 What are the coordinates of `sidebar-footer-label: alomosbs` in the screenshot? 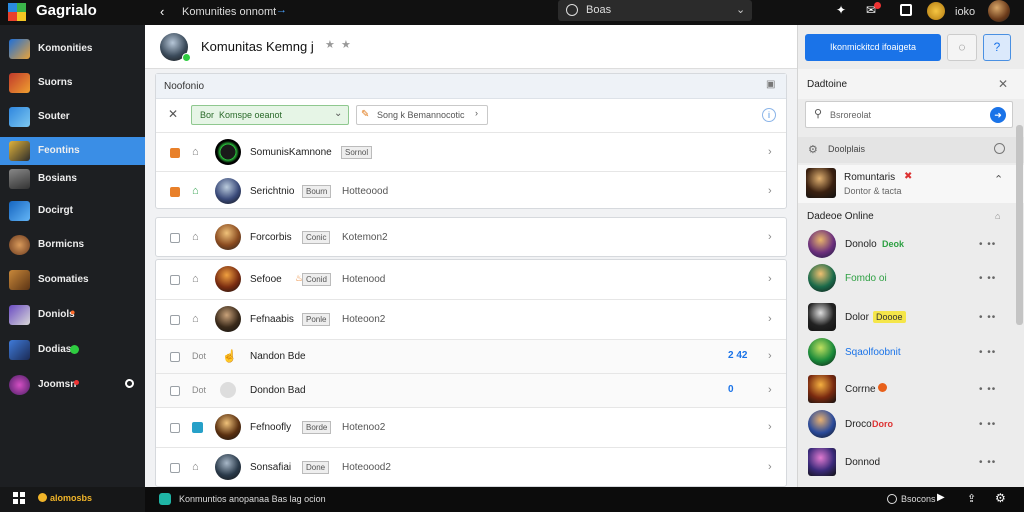 It's located at (71, 498).